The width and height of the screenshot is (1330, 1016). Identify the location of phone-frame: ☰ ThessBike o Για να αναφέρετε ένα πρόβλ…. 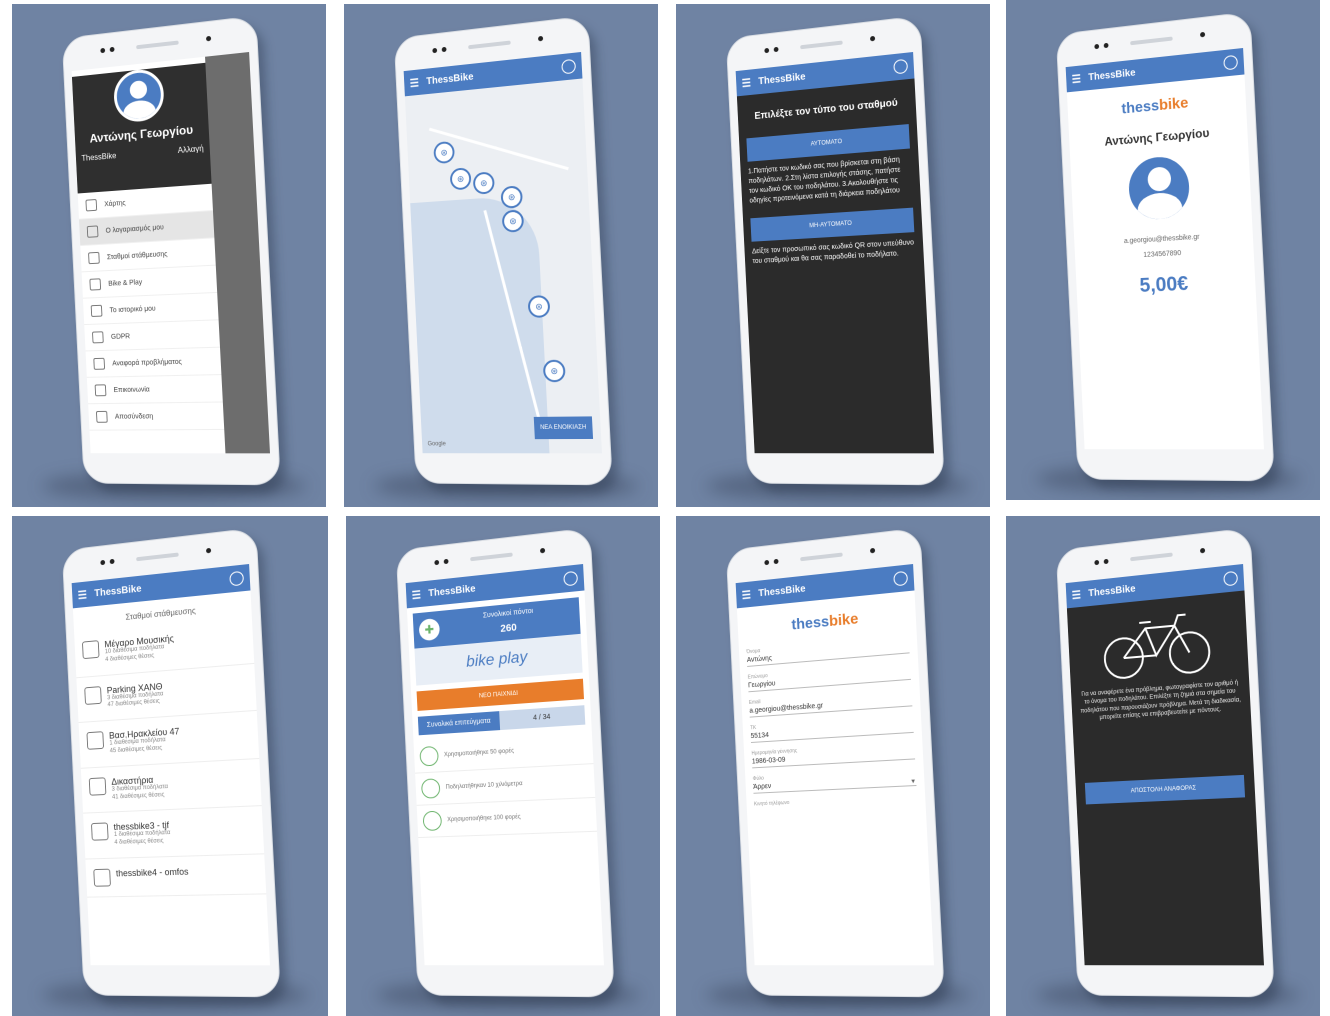
(1165, 762).